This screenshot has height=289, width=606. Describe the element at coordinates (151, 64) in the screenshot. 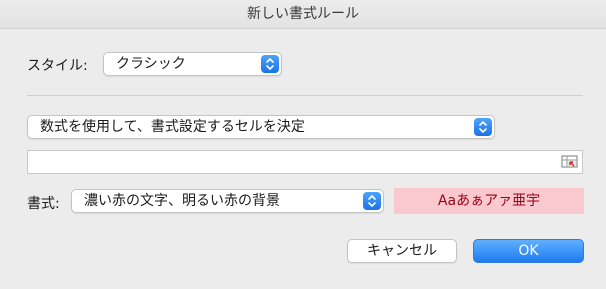

I see `style-popup-value: クラシック` at that location.